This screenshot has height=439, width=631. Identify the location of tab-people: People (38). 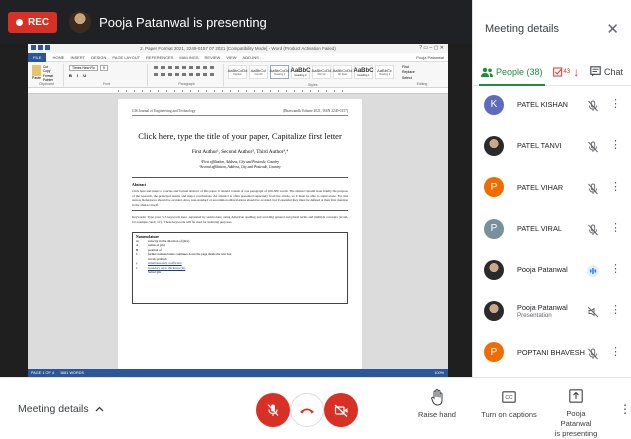
(512, 72).